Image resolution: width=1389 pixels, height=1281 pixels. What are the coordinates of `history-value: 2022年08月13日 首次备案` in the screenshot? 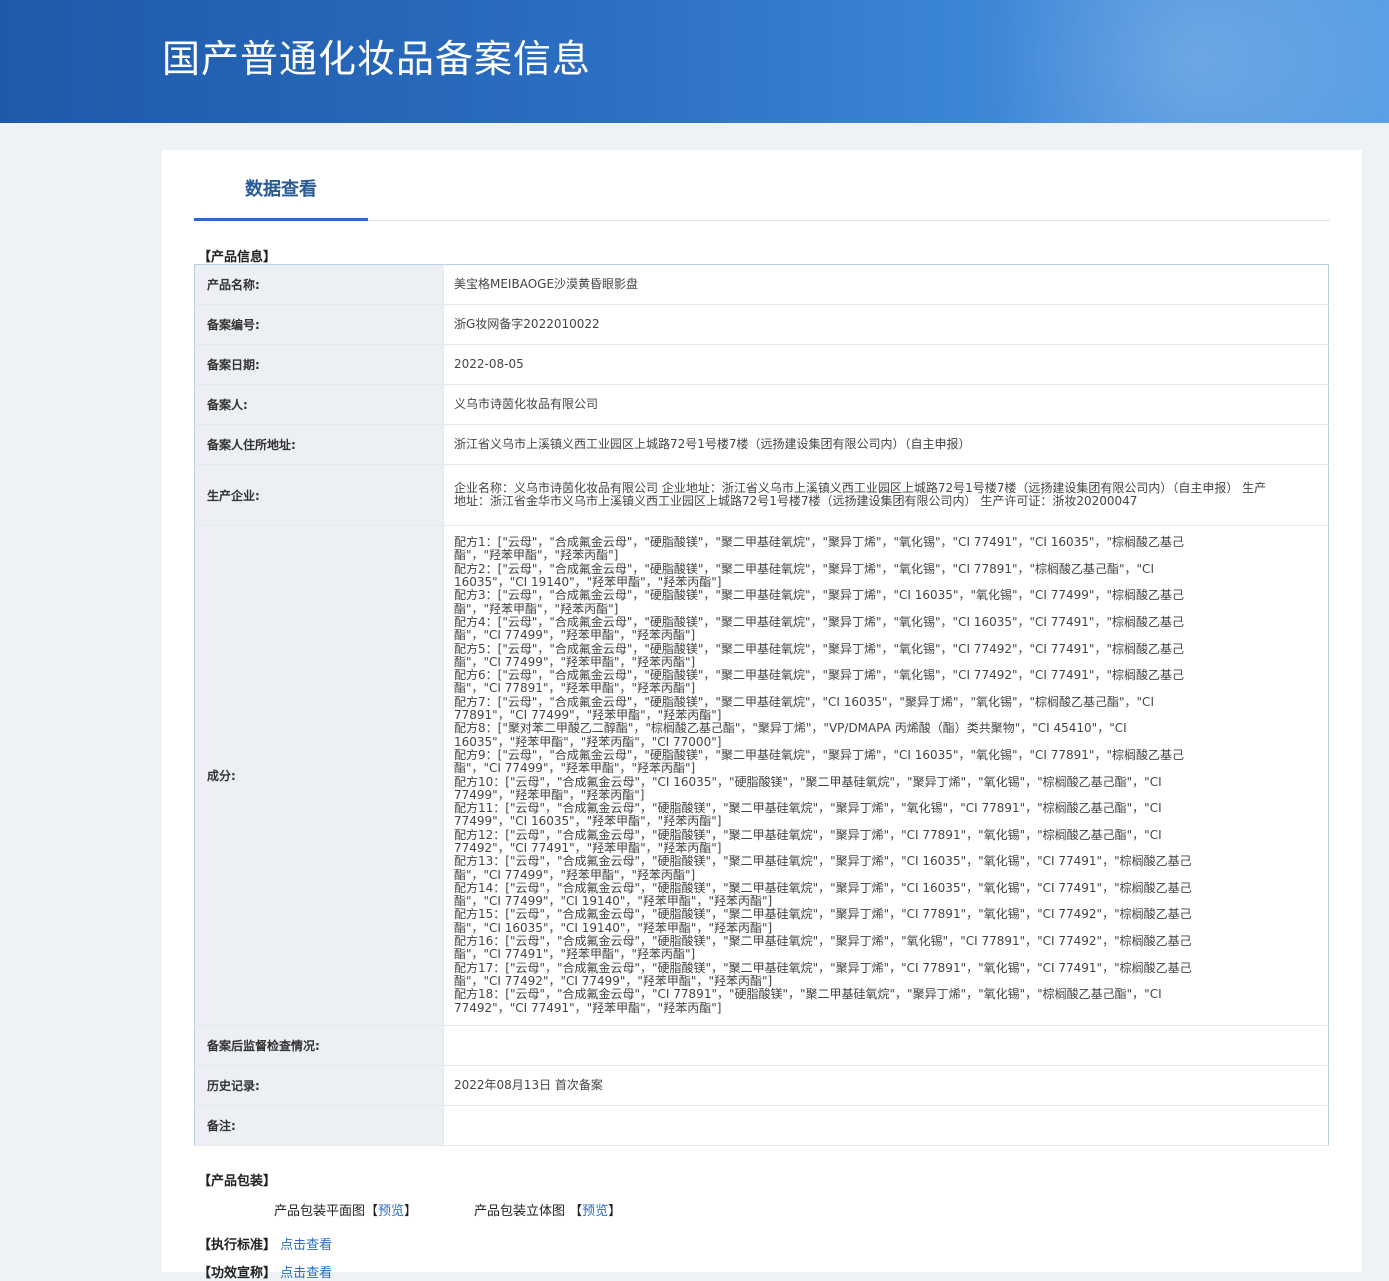 It's located at (886, 1085).